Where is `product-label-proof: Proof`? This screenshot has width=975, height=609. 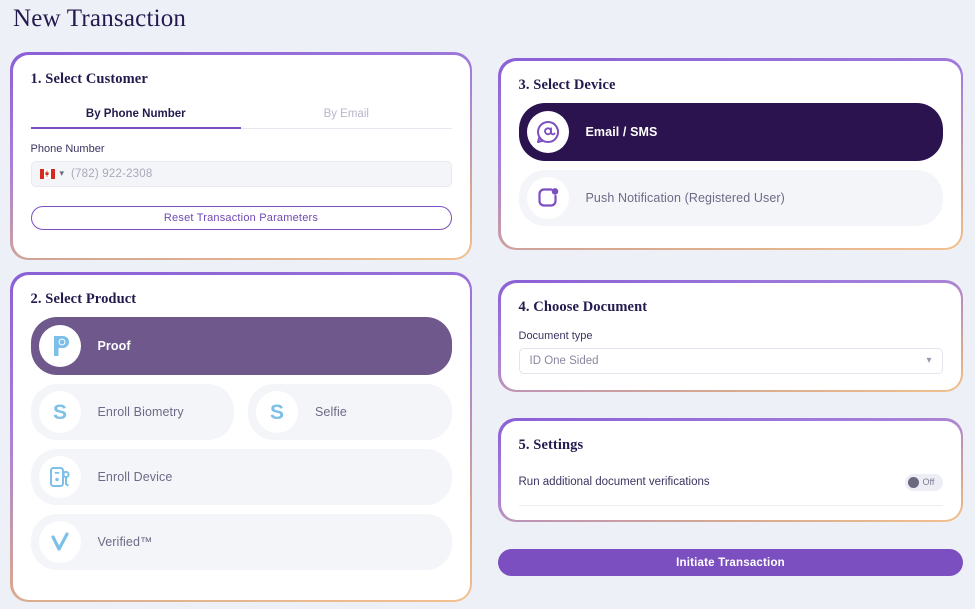
product-label-proof: Proof is located at coordinates (114, 345).